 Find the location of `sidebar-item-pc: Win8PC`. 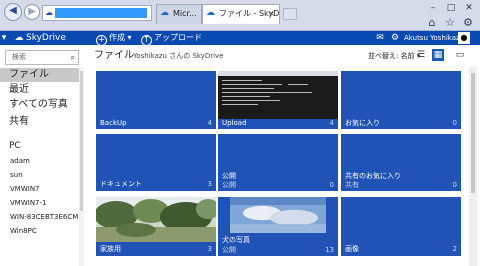

sidebar-item-pc: Win8PC is located at coordinates (39, 231).